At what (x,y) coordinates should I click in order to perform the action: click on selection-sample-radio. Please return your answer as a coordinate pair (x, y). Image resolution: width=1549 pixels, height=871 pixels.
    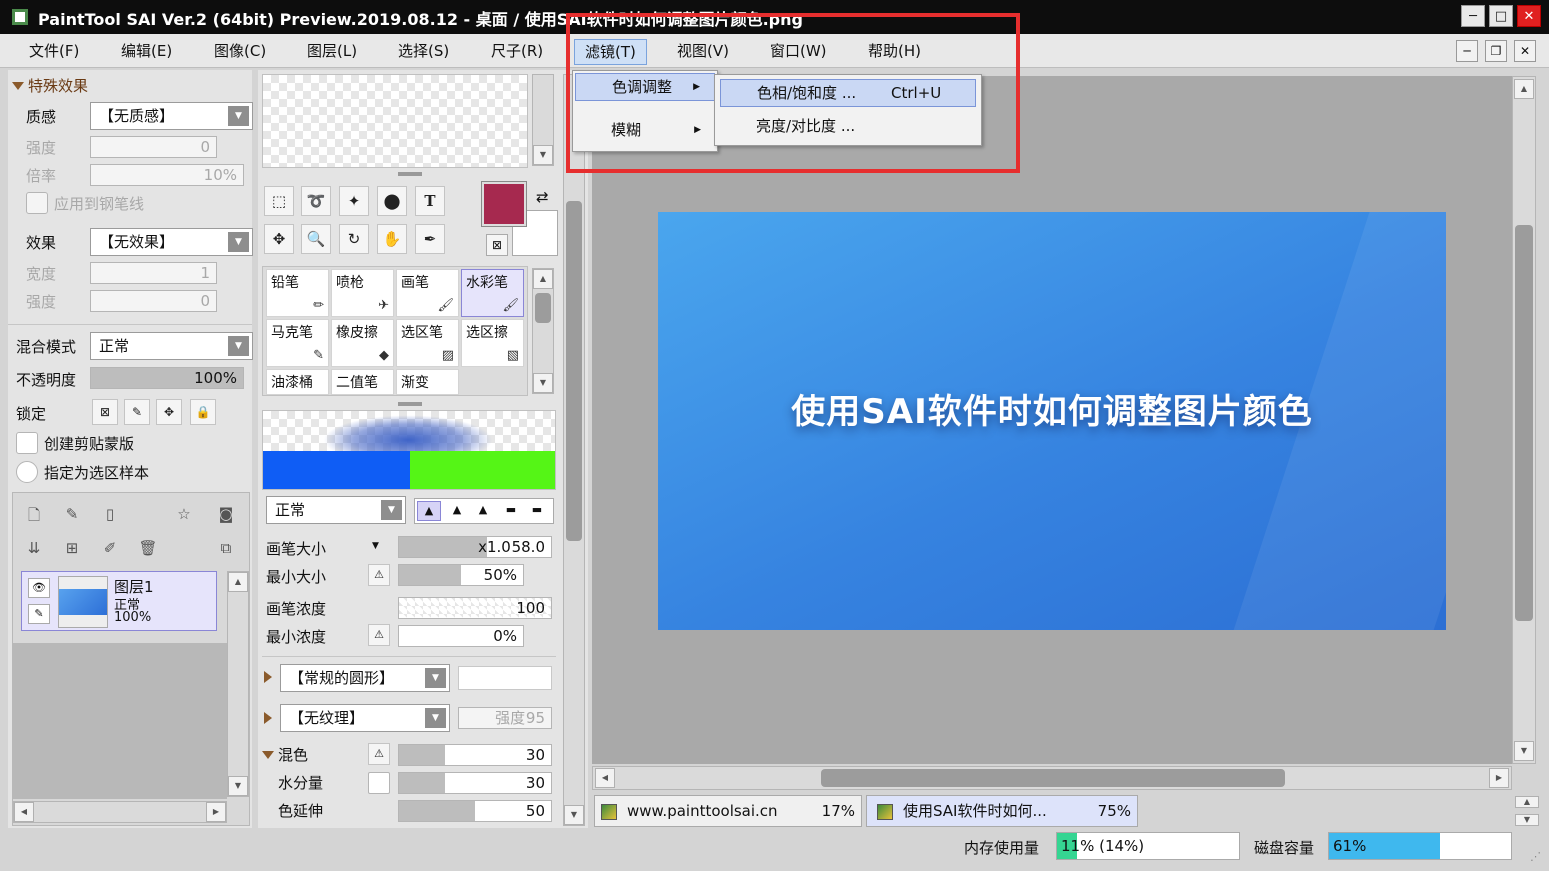
    Looking at the image, I should click on (27, 472).